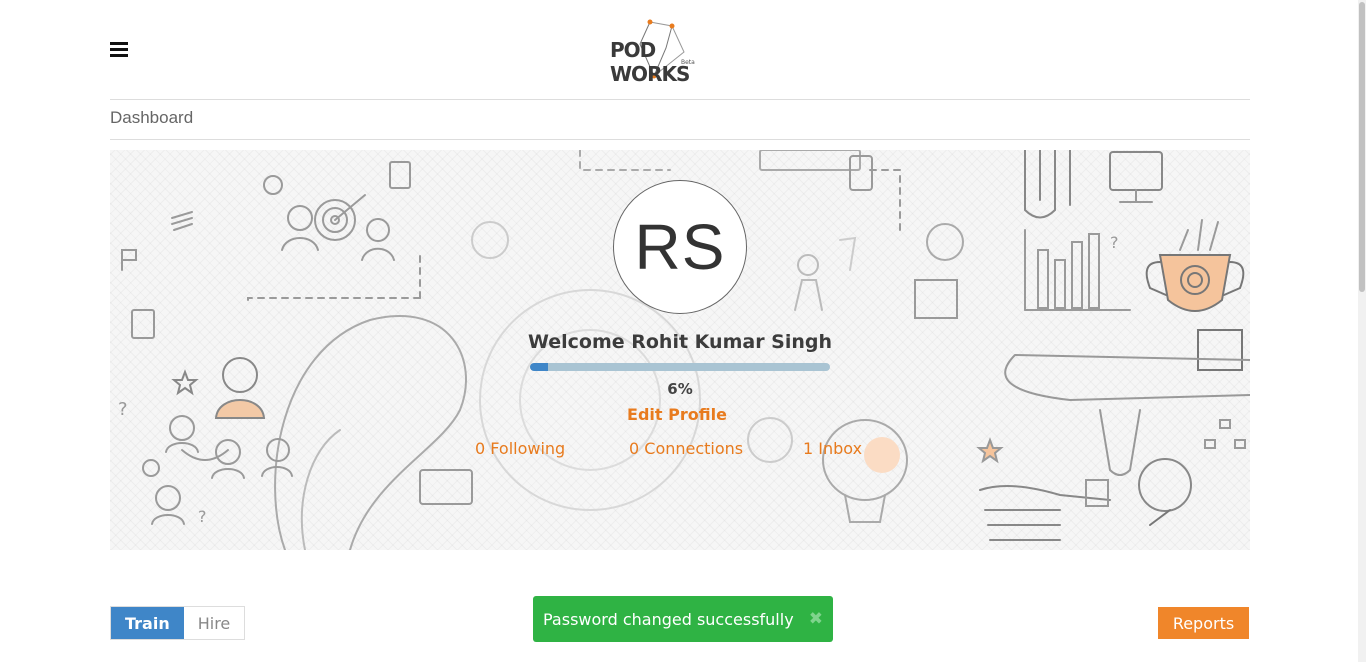 The width and height of the screenshot is (1366, 662). Describe the element at coordinates (686, 448) in the screenshot. I see `connections-link: 0 Connections` at that location.